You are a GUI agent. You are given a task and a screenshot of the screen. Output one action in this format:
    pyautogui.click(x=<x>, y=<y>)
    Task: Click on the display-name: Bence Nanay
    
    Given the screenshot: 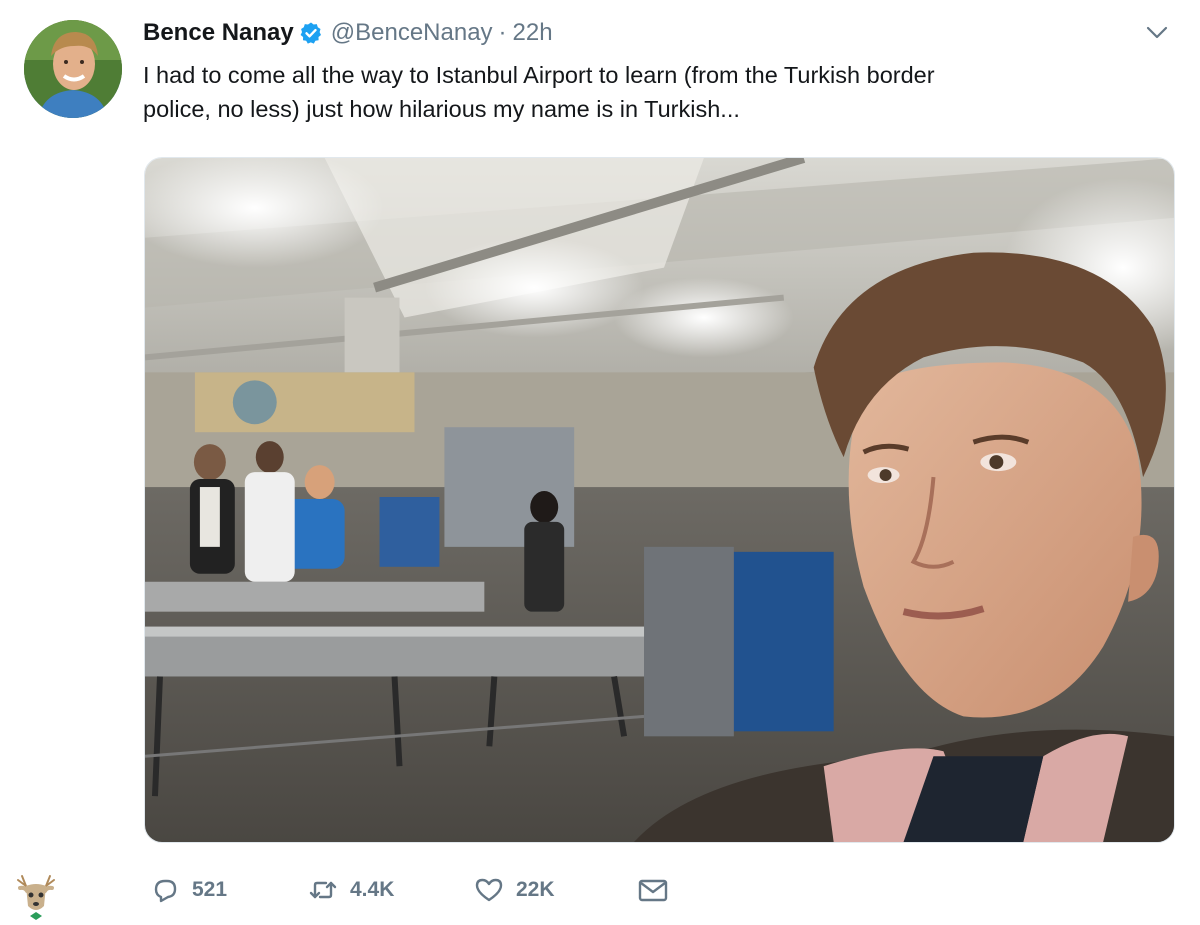 What is the action you would take?
    pyautogui.click(x=218, y=33)
    